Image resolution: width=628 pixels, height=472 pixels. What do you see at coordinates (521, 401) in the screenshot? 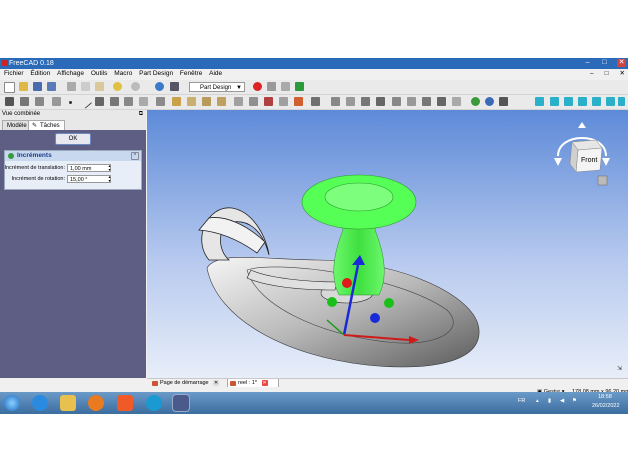
I see `language-indicator: FR` at bounding box center [521, 401].